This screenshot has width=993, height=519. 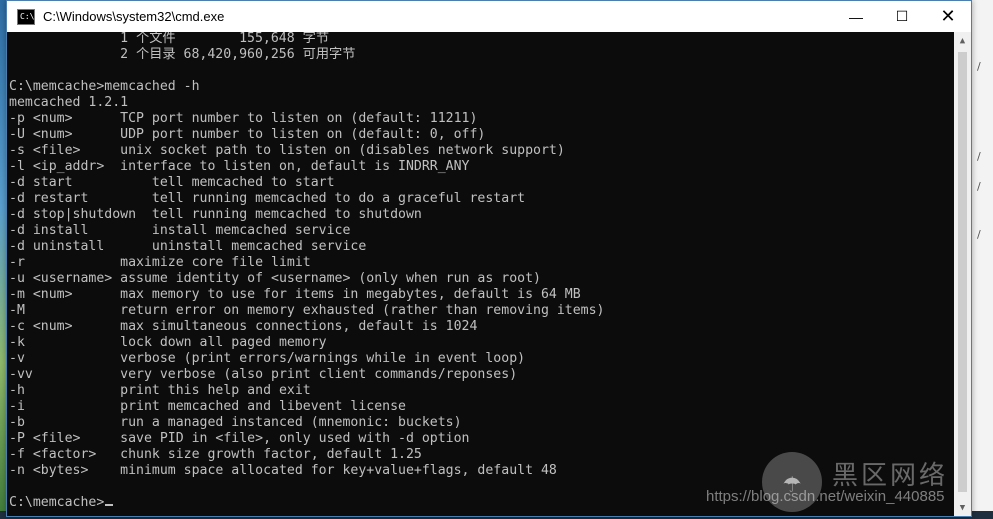 What do you see at coordinates (890, 476) in the screenshot?
I see `watermark-brand: 黑区网络` at bounding box center [890, 476].